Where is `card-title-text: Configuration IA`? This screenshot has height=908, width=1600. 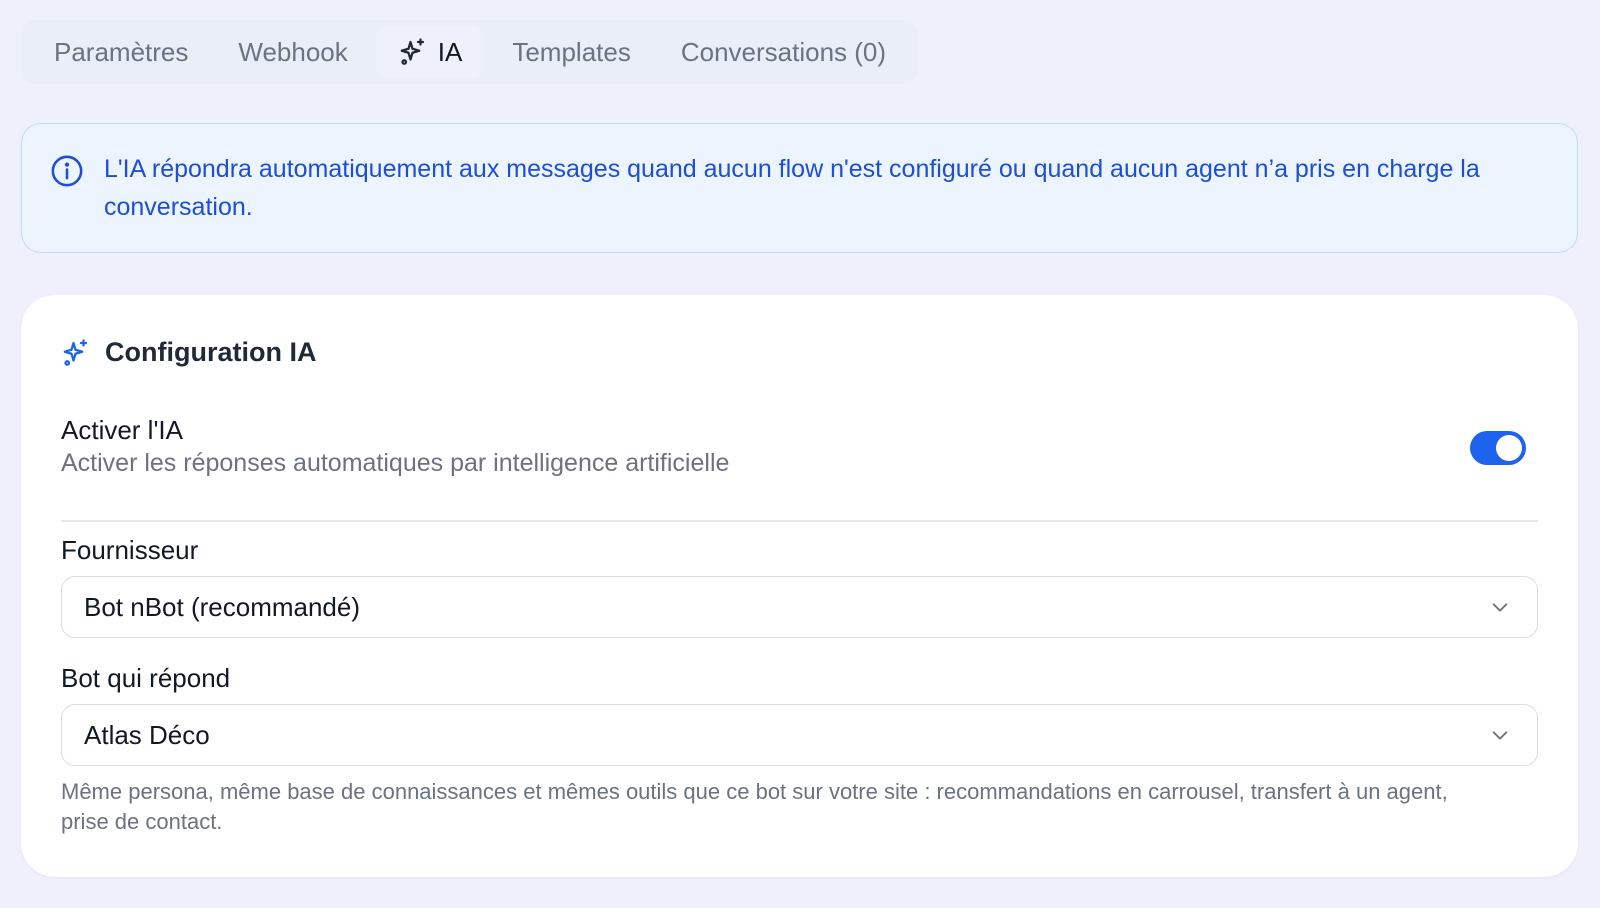
card-title-text: Configuration IA is located at coordinates (211, 352).